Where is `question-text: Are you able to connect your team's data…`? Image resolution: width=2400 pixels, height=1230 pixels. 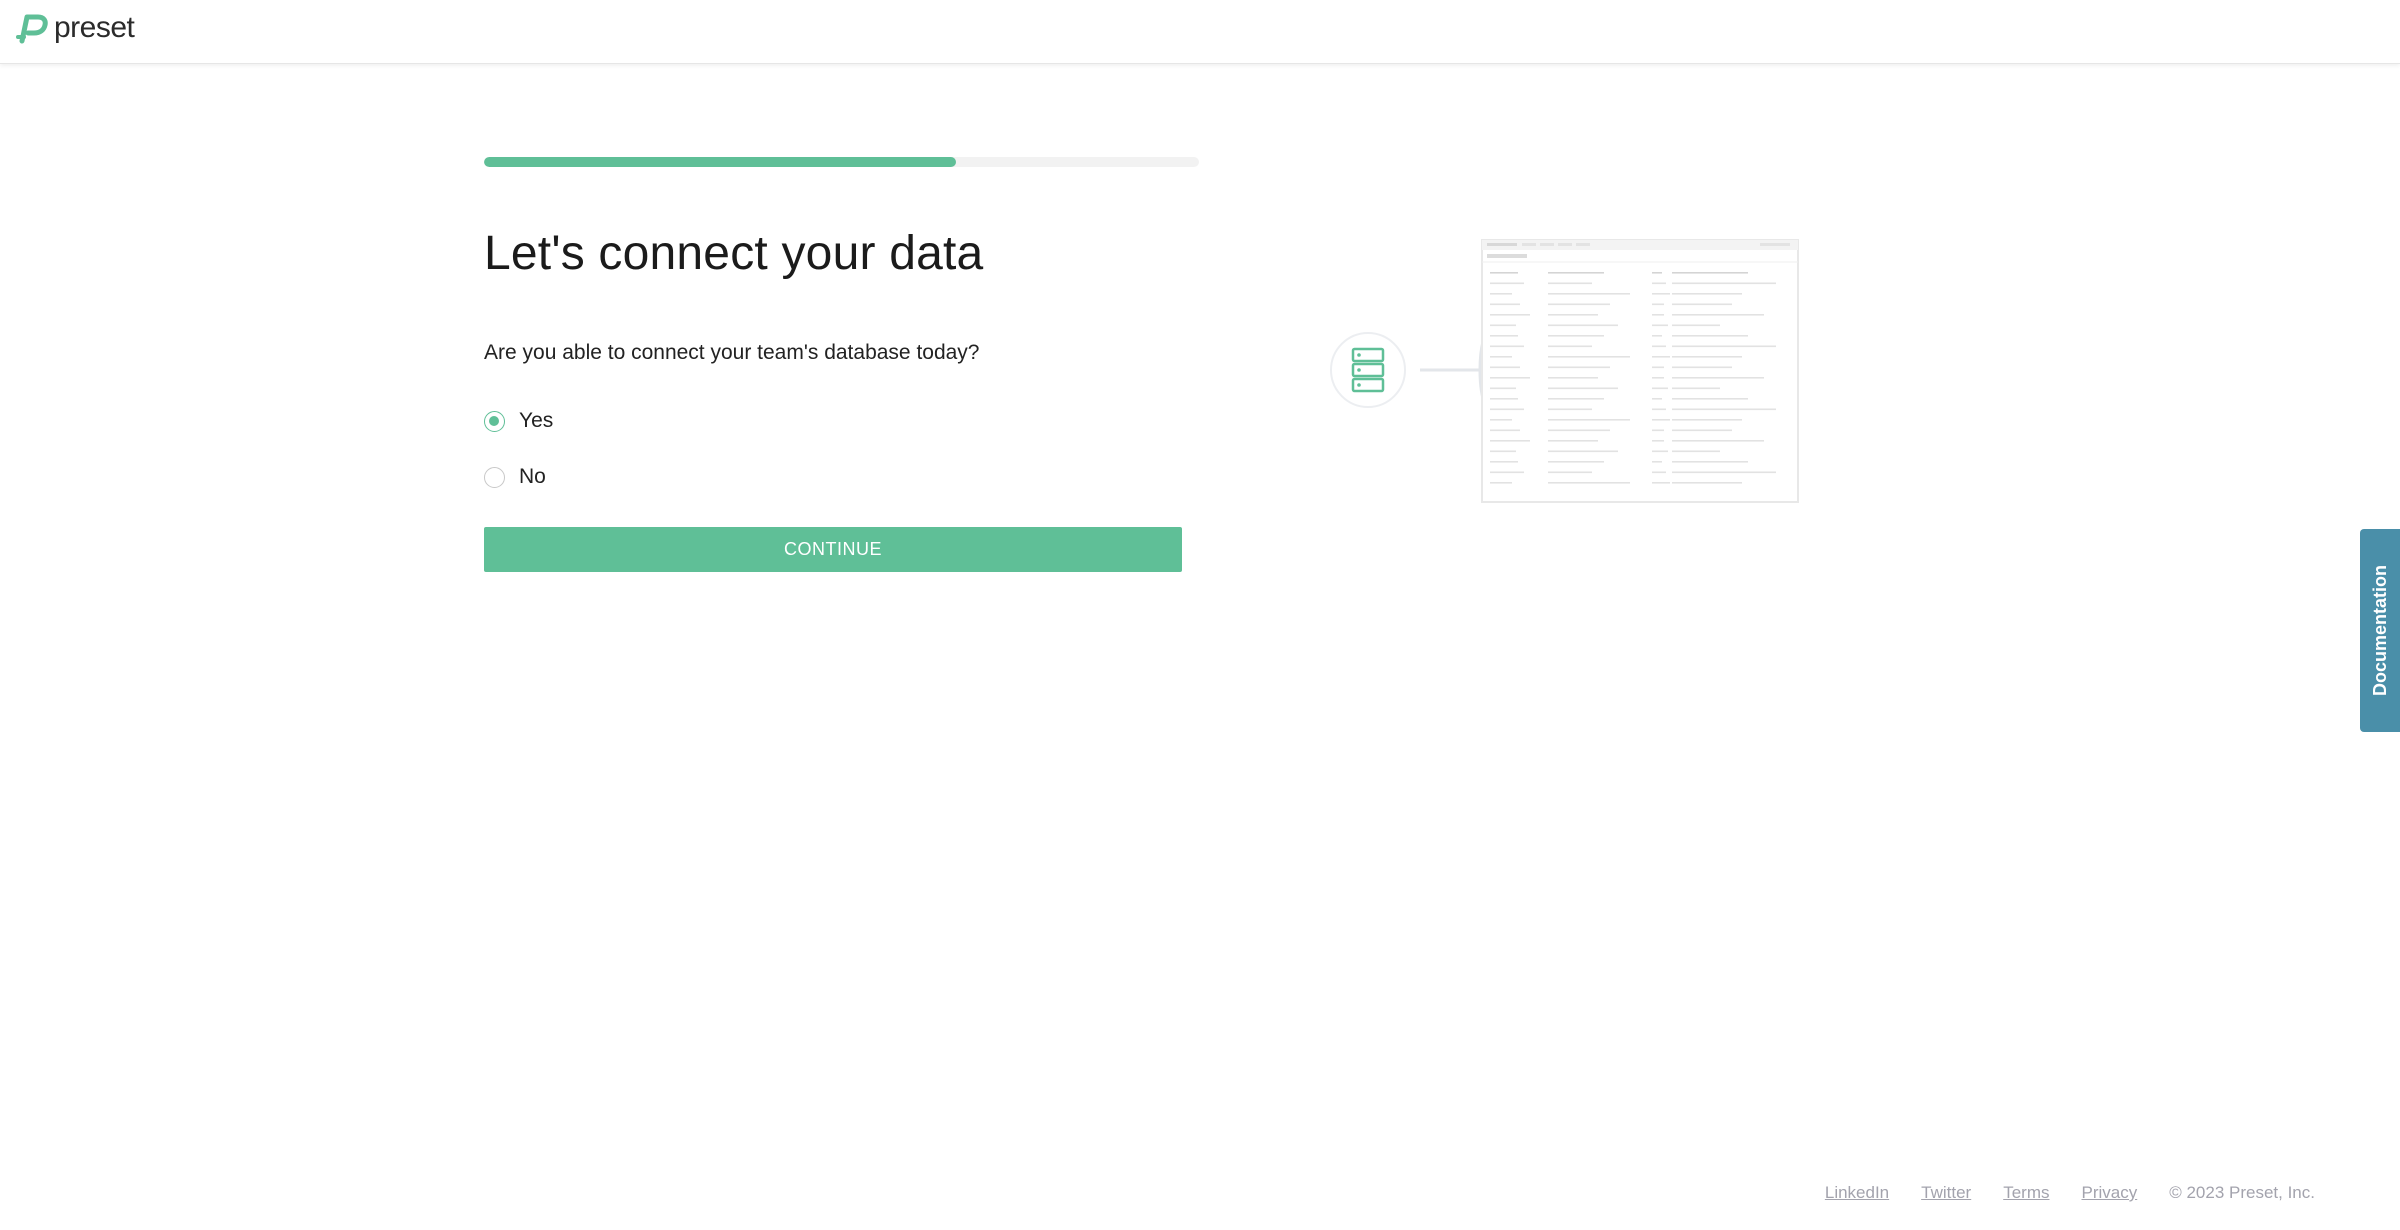 question-text: Are you able to connect your team's data… is located at coordinates (732, 352).